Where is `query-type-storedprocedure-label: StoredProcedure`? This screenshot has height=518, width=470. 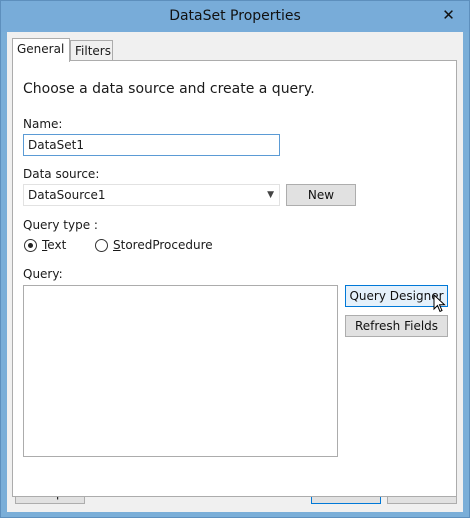
query-type-storedprocedure-label: StoredProcedure is located at coordinates (163, 245).